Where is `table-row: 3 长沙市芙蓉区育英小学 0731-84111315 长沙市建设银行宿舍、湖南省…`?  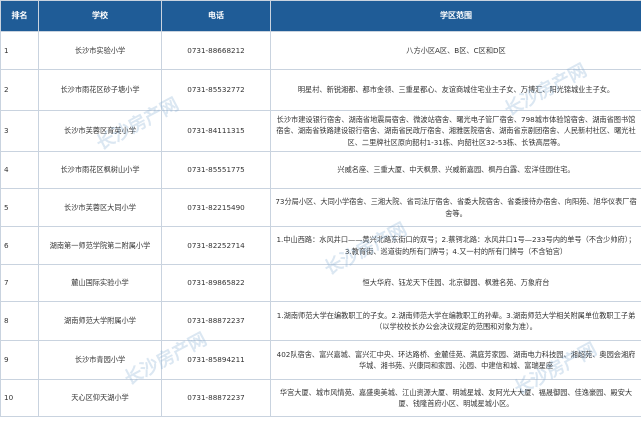 table-row: 3 长沙市芙蓉区育英小学 0731-84111315 长沙市建设银行宿舍、湖南省… is located at coordinates (320, 131).